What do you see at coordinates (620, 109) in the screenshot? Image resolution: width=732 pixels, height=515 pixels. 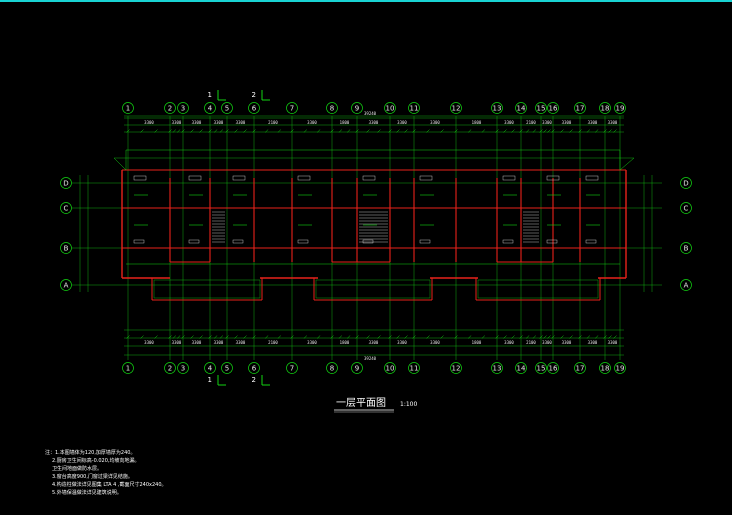 I see `axis-label-top-19: 19` at bounding box center [620, 109].